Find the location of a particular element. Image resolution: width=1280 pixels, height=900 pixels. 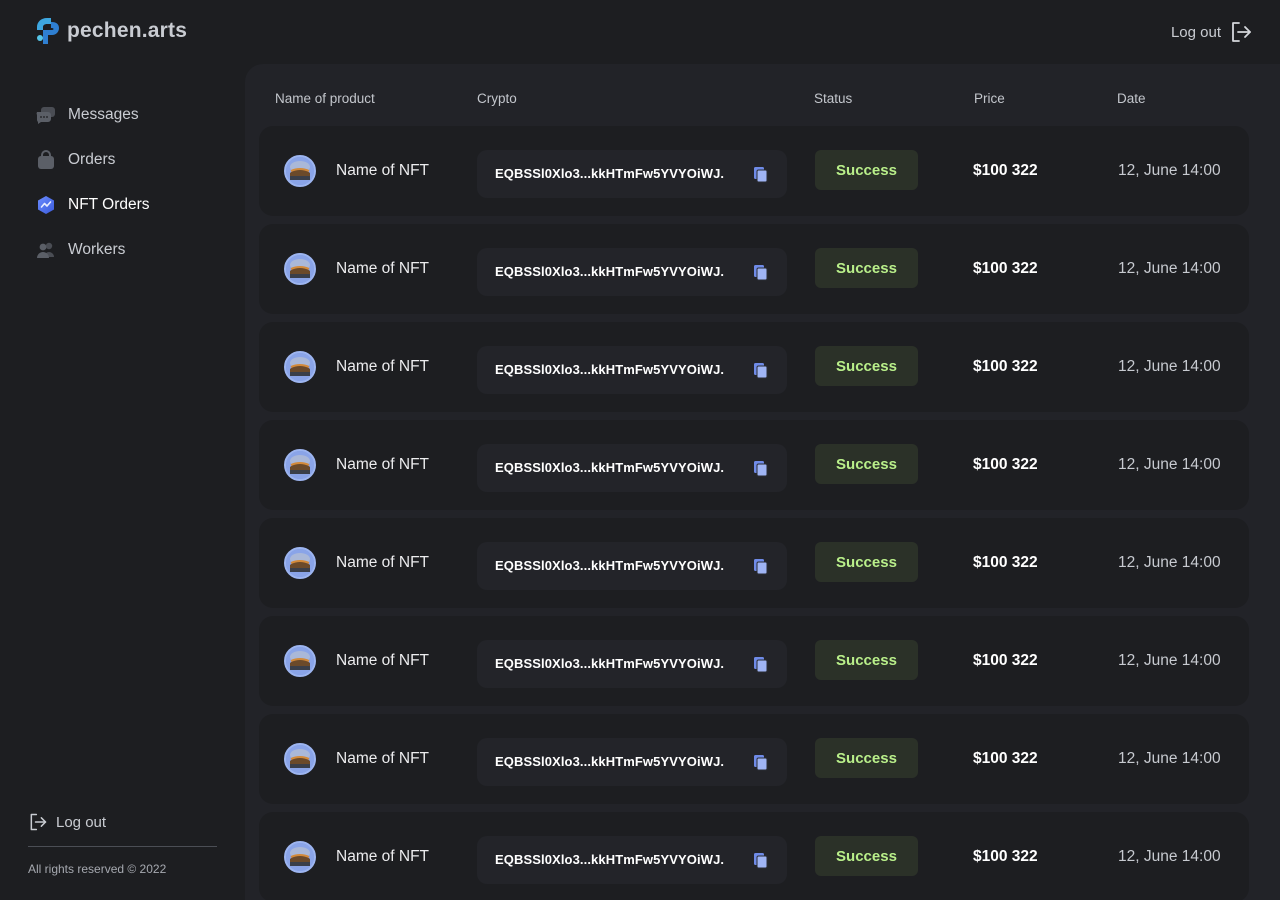

column-header-name: Name of product is located at coordinates (325, 98).